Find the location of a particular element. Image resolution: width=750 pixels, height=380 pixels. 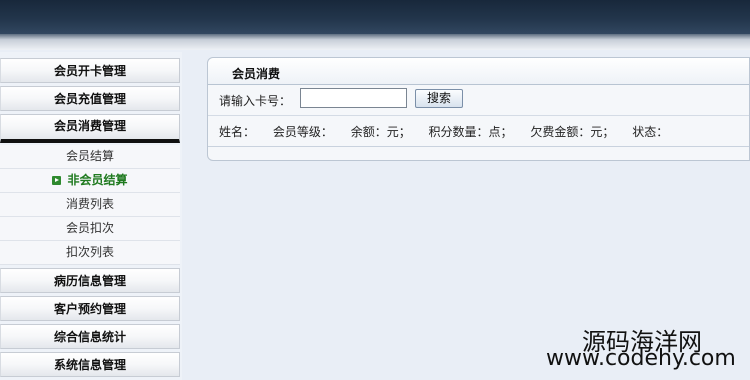

menu-system: 系统信息管理 is located at coordinates (90, 364).